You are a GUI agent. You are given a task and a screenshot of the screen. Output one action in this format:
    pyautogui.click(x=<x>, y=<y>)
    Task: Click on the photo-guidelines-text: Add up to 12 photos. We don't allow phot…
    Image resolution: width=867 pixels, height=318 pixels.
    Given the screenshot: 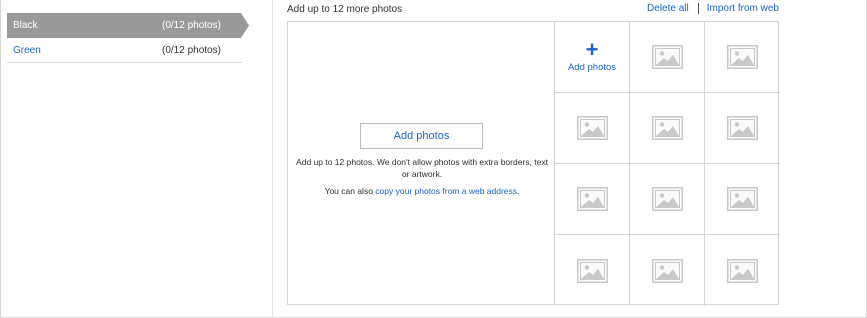 What is the action you would take?
    pyautogui.click(x=422, y=168)
    